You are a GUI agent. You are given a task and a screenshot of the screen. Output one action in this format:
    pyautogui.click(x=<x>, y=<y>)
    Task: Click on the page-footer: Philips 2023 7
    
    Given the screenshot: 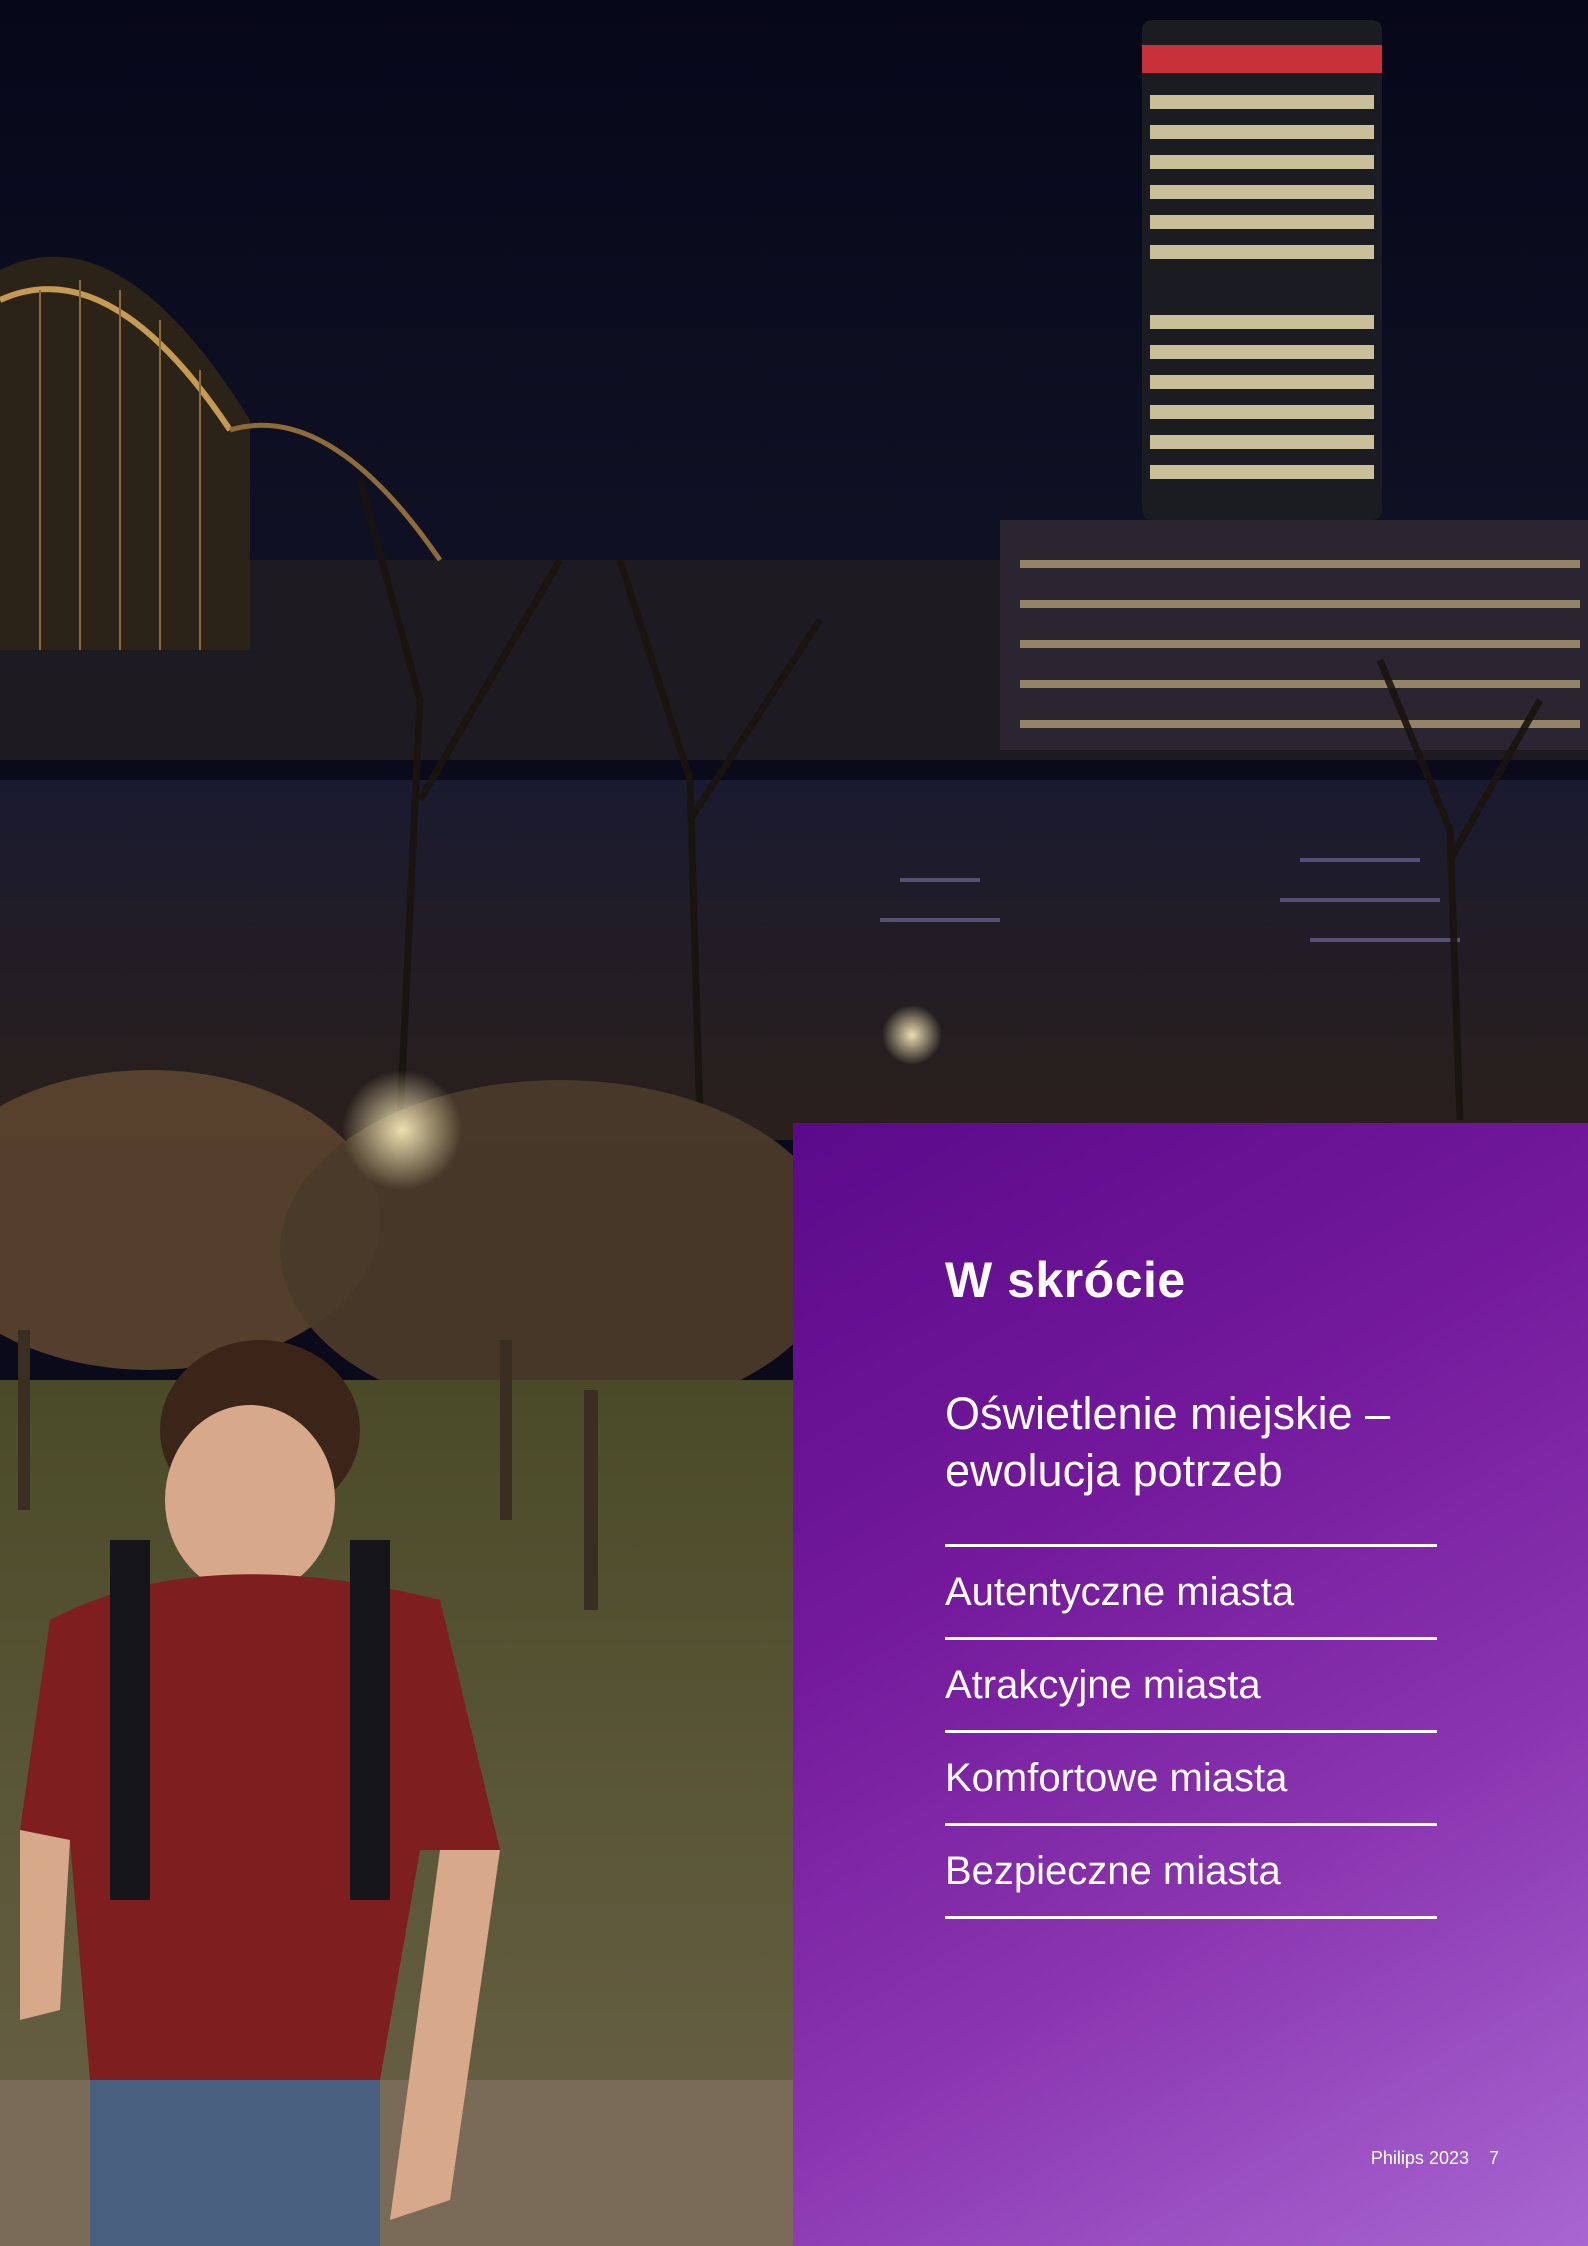 What is the action you would take?
    pyautogui.click(x=1435, y=2158)
    